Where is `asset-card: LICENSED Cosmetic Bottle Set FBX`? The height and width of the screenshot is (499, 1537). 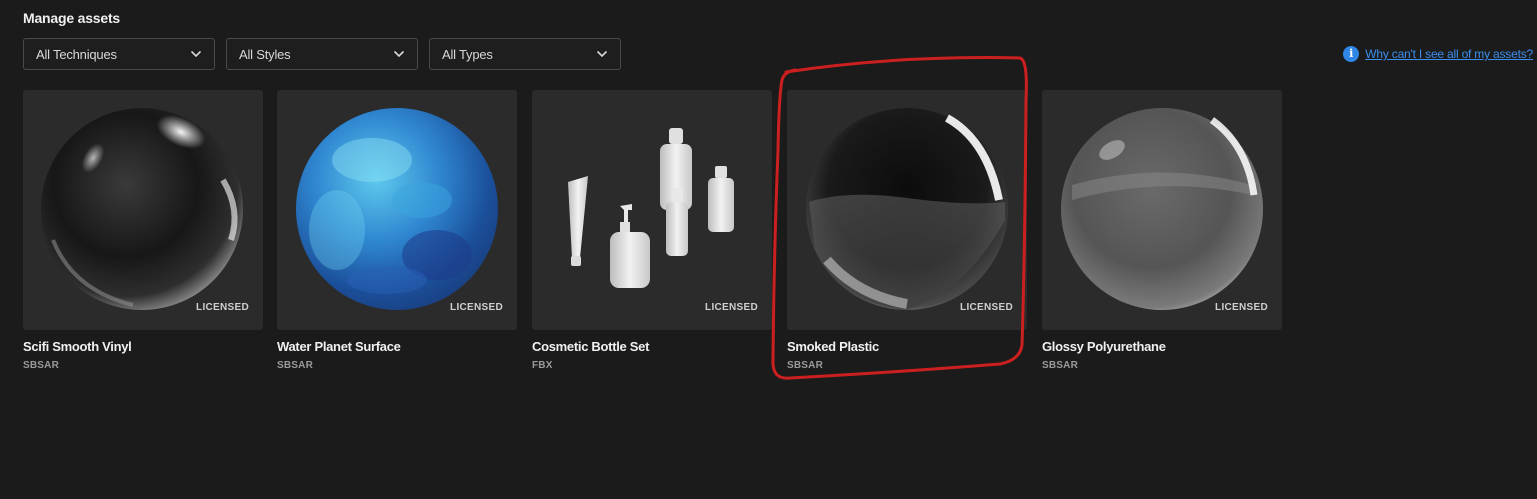 asset-card: LICENSED Cosmetic Bottle Set FBX is located at coordinates (652, 230).